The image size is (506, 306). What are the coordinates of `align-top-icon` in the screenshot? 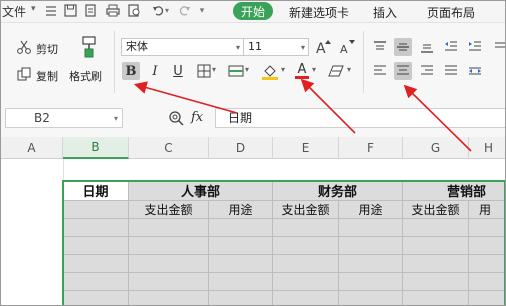 It's located at (380, 47).